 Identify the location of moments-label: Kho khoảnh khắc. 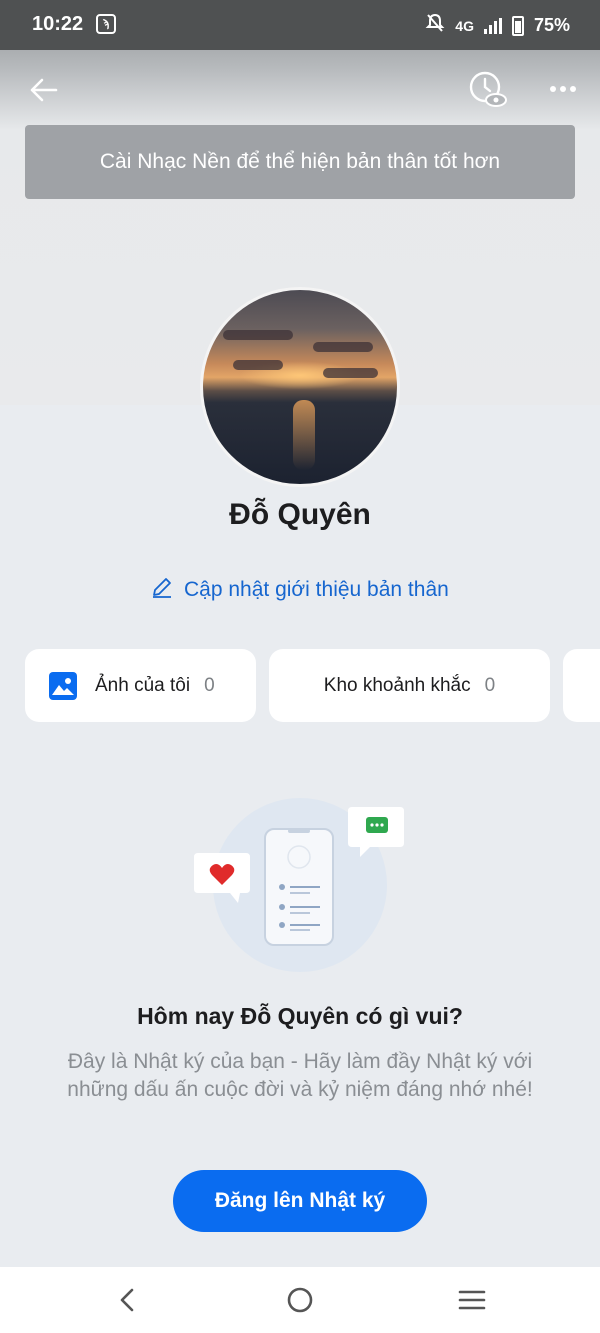
(397, 685).